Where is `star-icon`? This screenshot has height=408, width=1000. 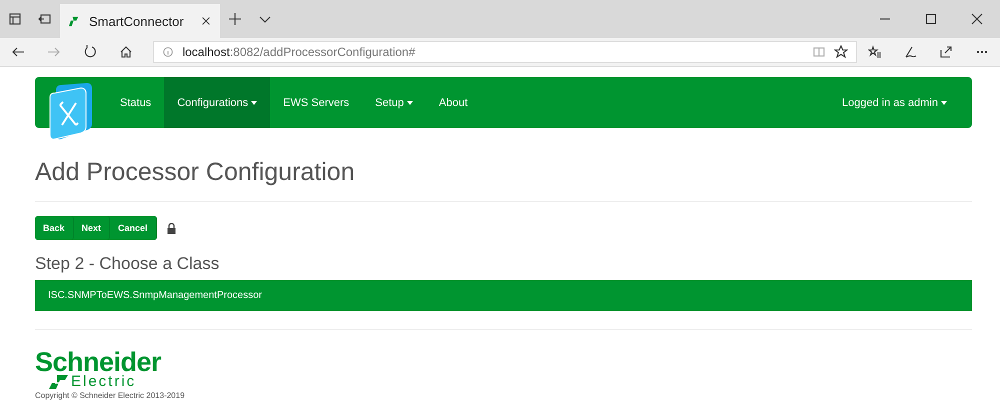 star-icon is located at coordinates (841, 52).